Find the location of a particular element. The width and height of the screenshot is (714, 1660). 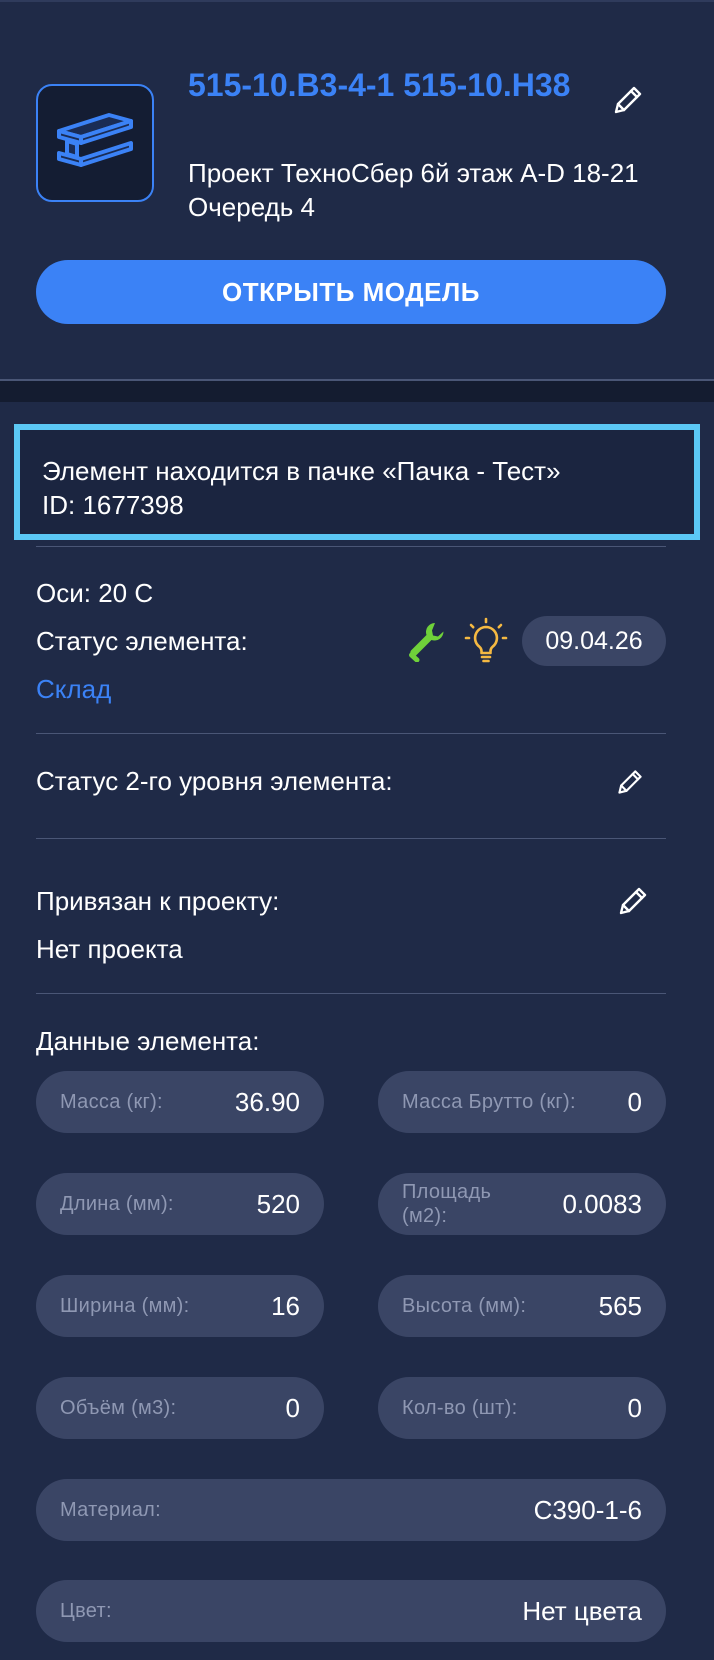

data-field-volume: Объём (м3): 0 is located at coordinates (180, 1408).